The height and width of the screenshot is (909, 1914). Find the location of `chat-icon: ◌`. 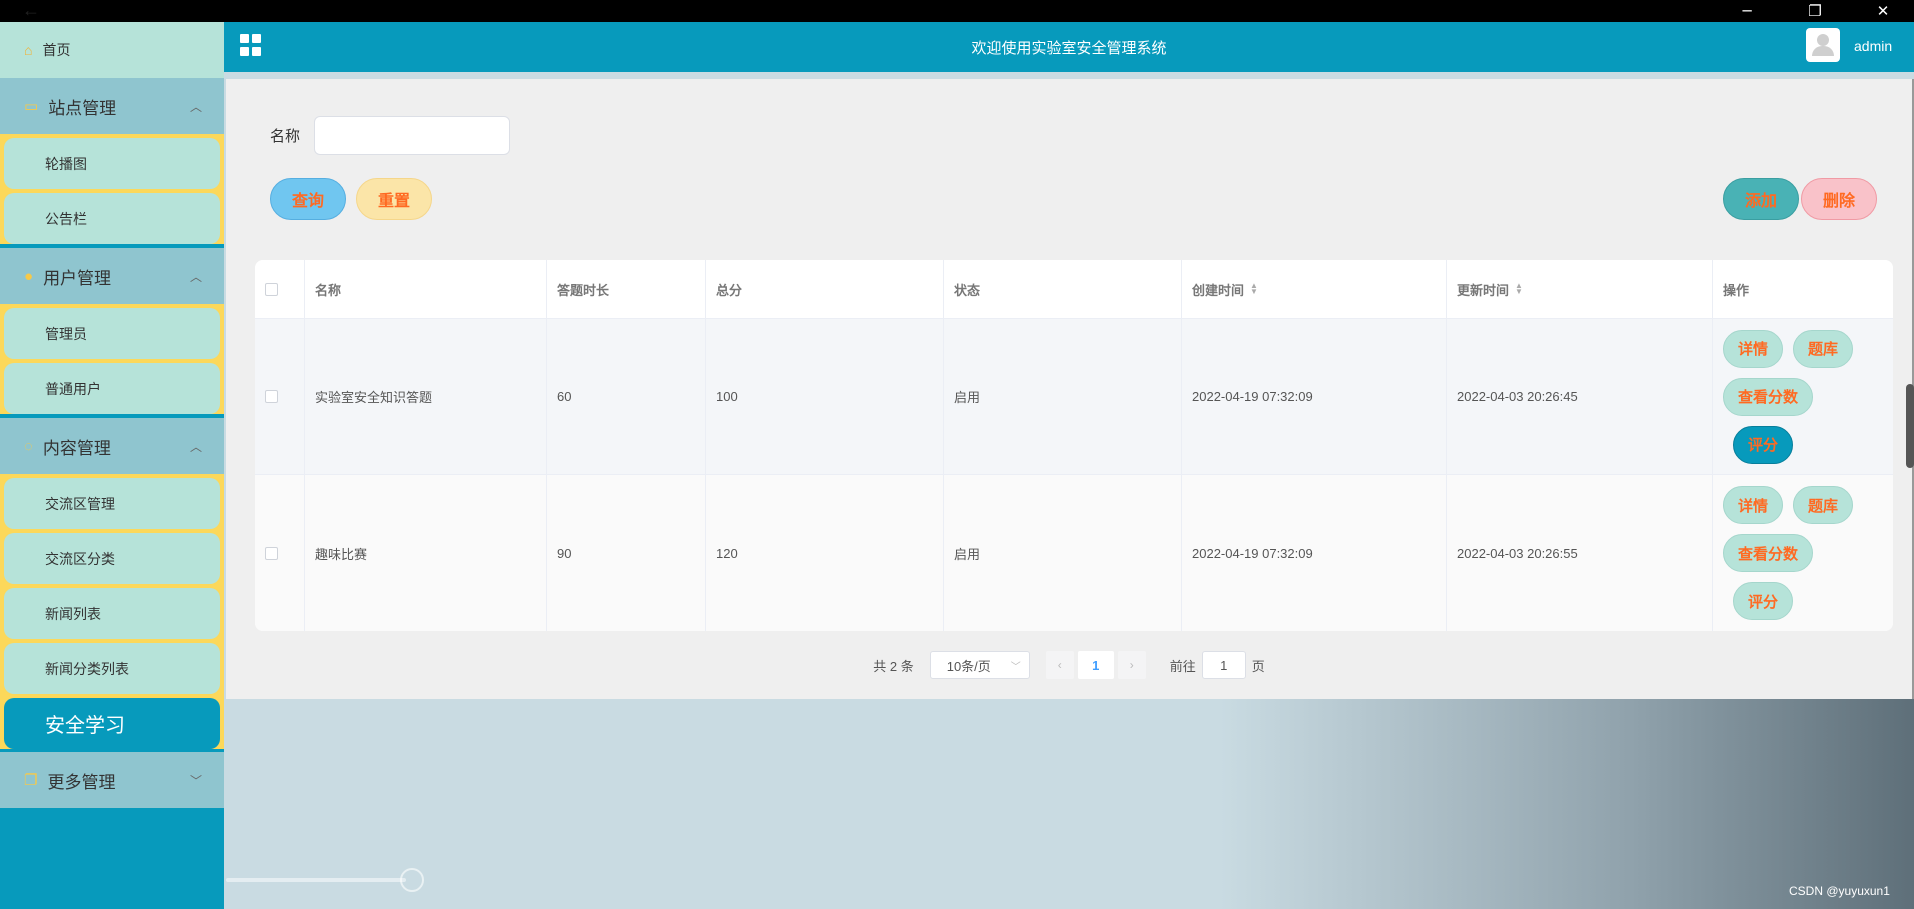

chat-icon: ◌ is located at coordinates (28, 446).